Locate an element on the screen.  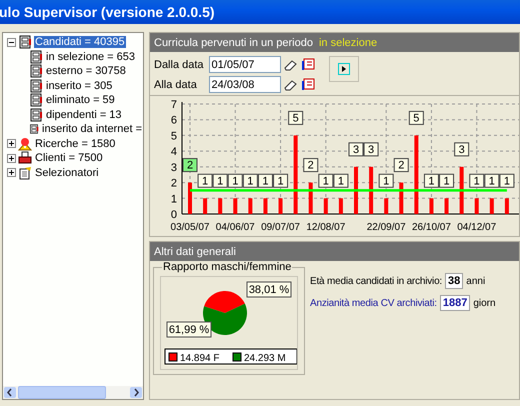
date-field: 24/03/08 is located at coordinates (244, 84).